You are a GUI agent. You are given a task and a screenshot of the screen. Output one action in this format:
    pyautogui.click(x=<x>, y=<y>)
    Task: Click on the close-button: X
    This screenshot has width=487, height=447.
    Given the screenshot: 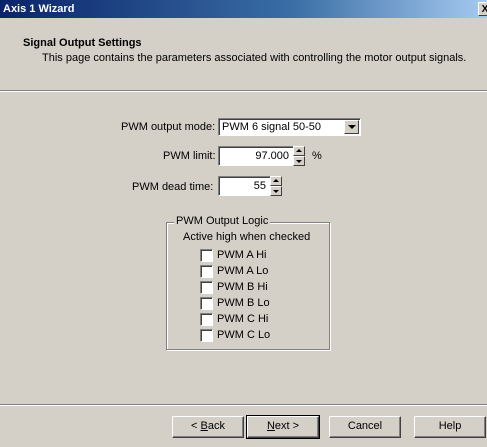 What is the action you would take?
    pyautogui.click(x=482, y=9)
    